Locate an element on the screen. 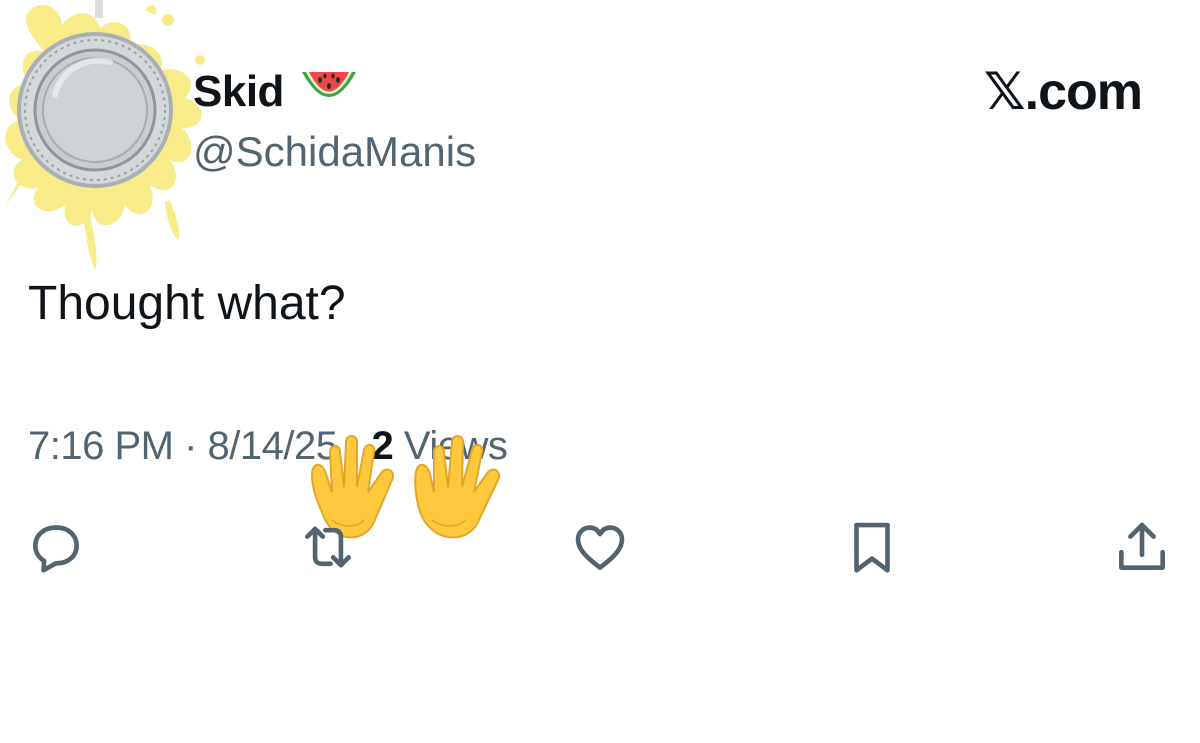  tweet-actions is located at coordinates (600, 550).